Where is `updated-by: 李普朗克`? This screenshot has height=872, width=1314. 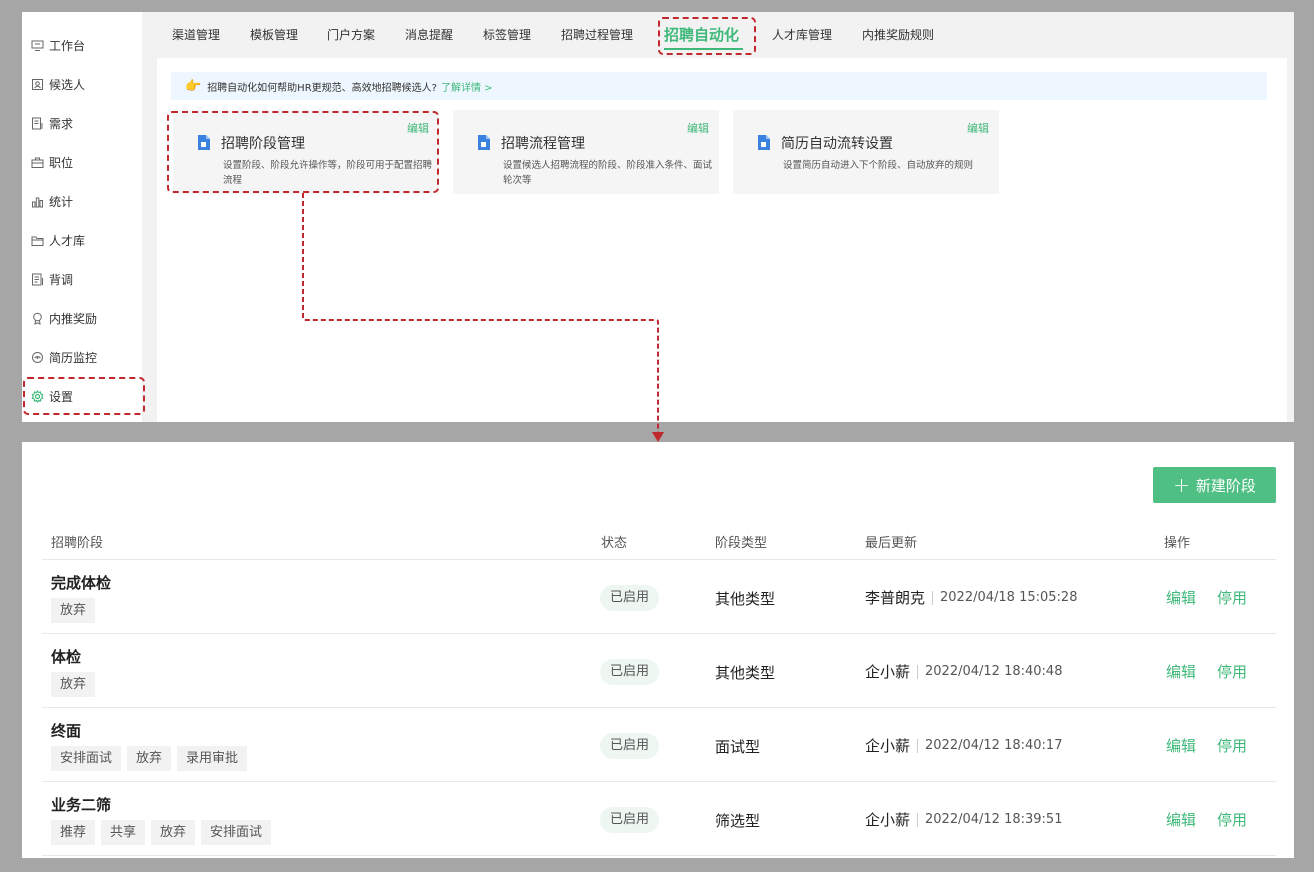 updated-by: 李普朗克 is located at coordinates (895, 598).